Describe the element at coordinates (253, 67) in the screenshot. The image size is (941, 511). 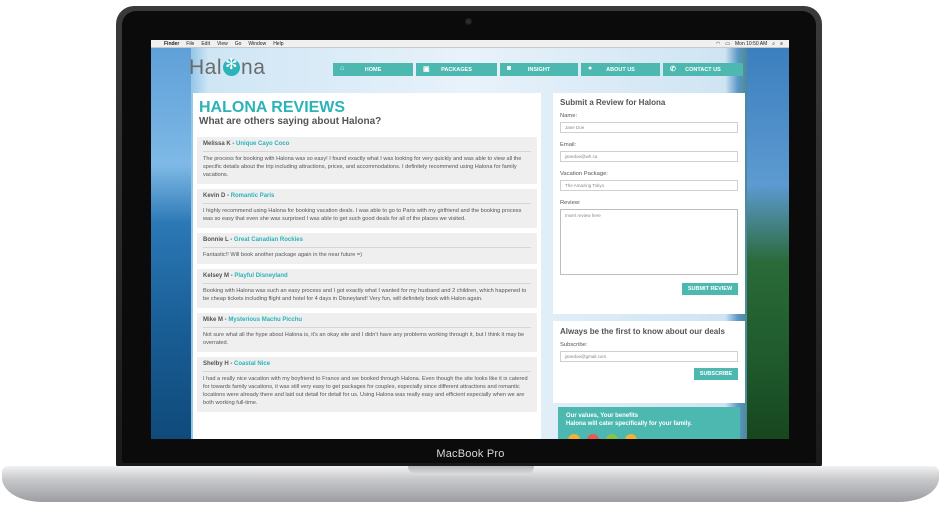
I see `logo-text-right: na` at that location.